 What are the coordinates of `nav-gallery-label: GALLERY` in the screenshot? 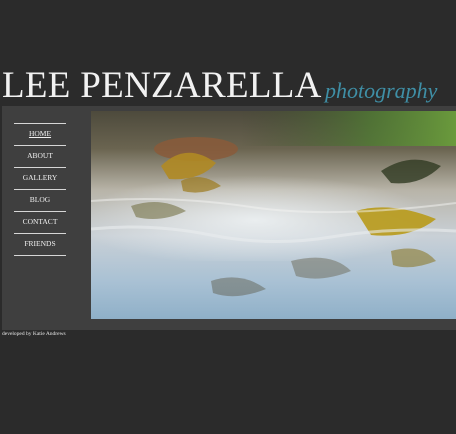 It's located at (40, 177).